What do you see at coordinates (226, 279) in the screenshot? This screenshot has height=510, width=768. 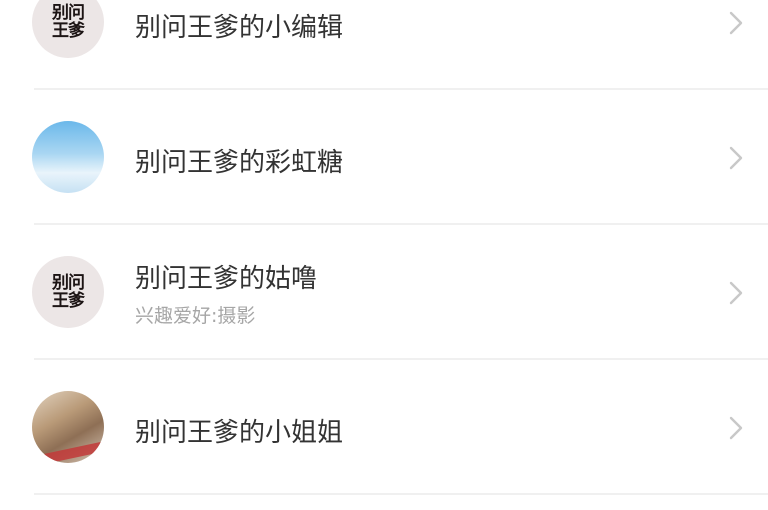 I see `item-title: 别问王爹的姑噜` at bounding box center [226, 279].